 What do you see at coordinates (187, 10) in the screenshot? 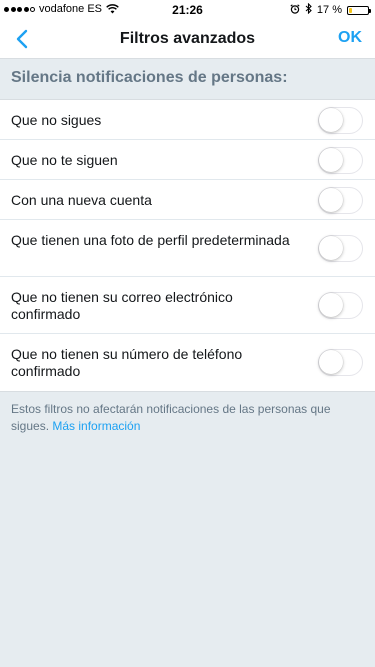
I see `status-bar: vodafone ES 21:26 17 %` at bounding box center [187, 10].